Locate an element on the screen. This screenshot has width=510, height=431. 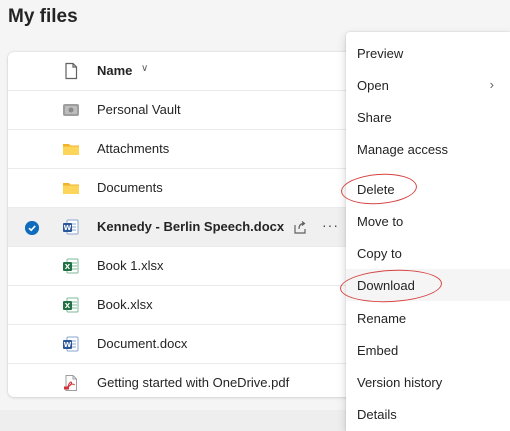
menu-item-label: Manage access is located at coordinates (403, 149).